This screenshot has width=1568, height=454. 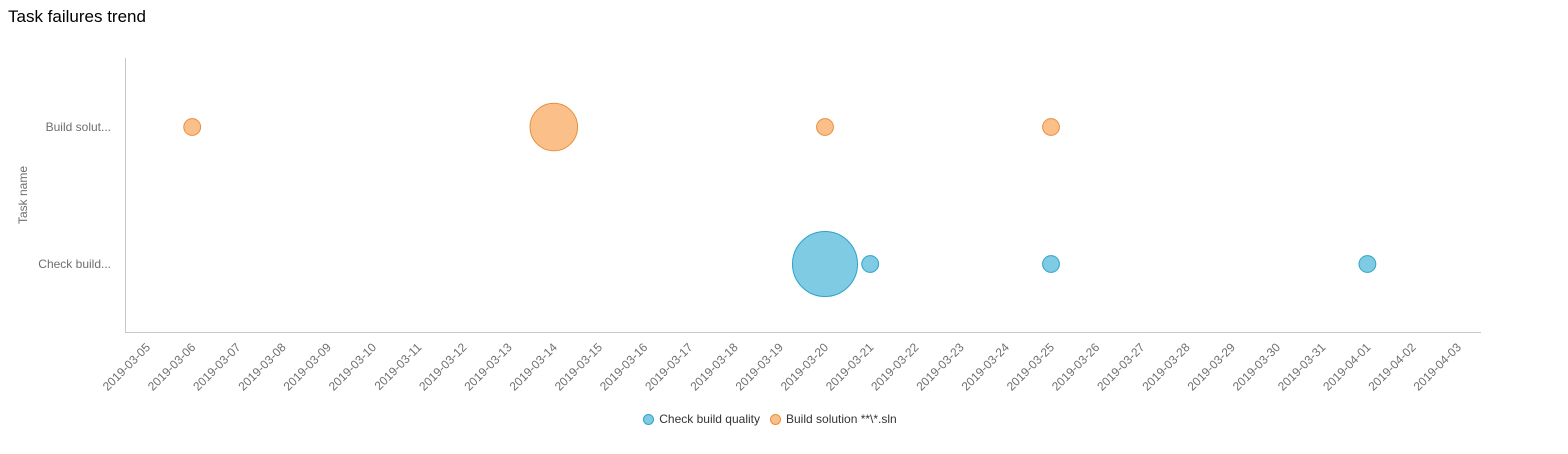 What do you see at coordinates (127, 367) in the screenshot?
I see `x-tick-label: 2019-03-05` at bounding box center [127, 367].